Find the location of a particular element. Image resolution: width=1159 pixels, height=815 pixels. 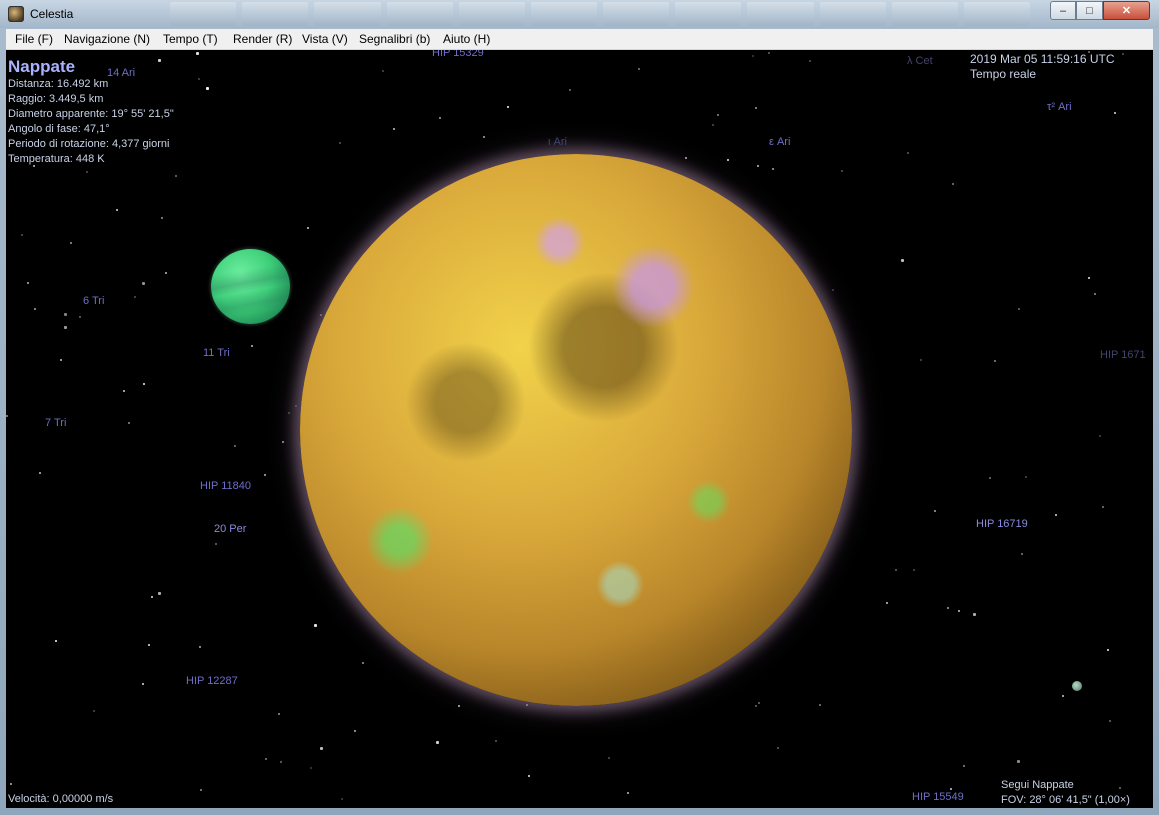

star-label: HIP 16719 is located at coordinates (1002, 524).